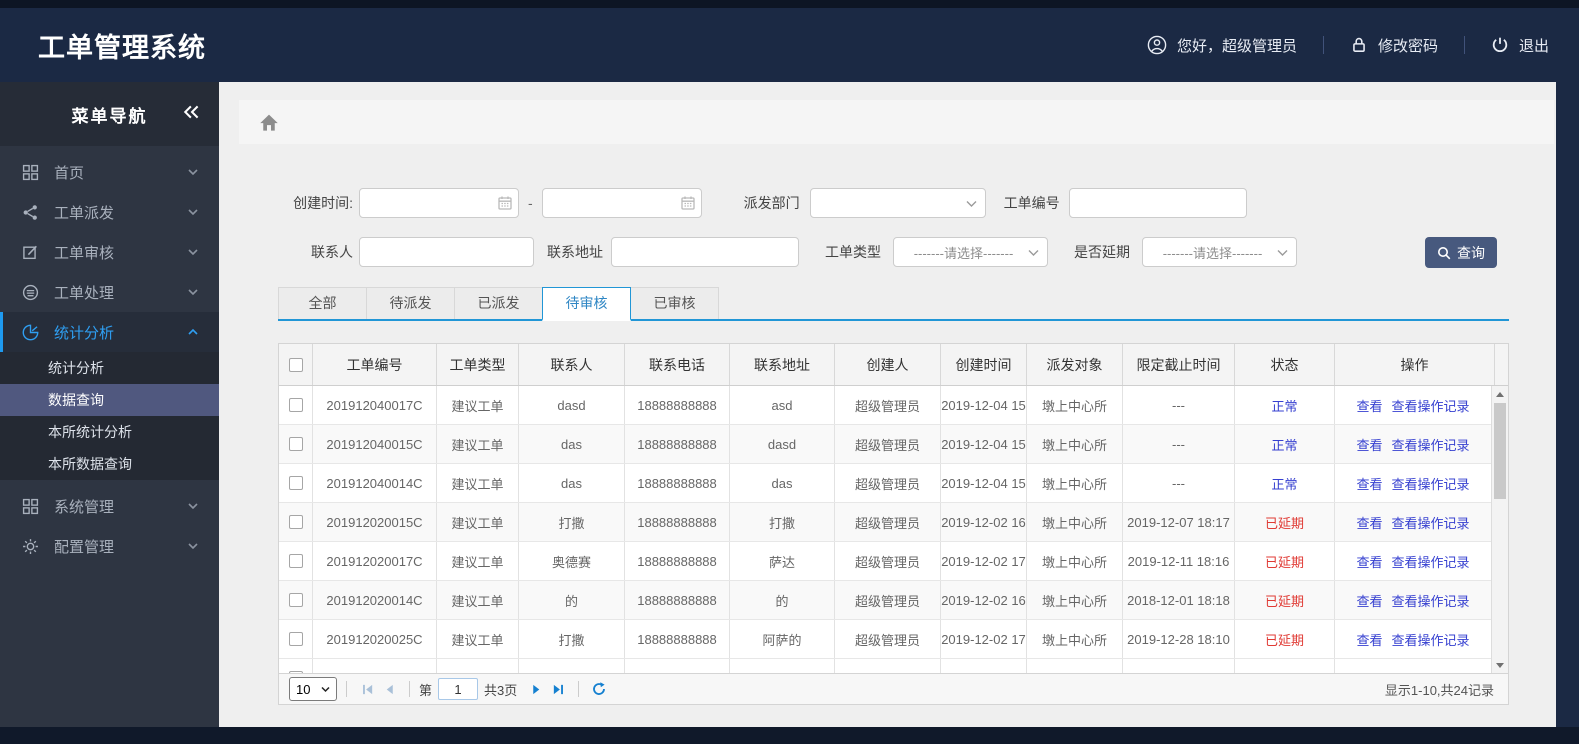 This screenshot has width=1579, height=744. What do you see at coordinates (192, 112) in the screenshot?
I see `collapse-sidebar-icon` at bounding box center [192, 112].